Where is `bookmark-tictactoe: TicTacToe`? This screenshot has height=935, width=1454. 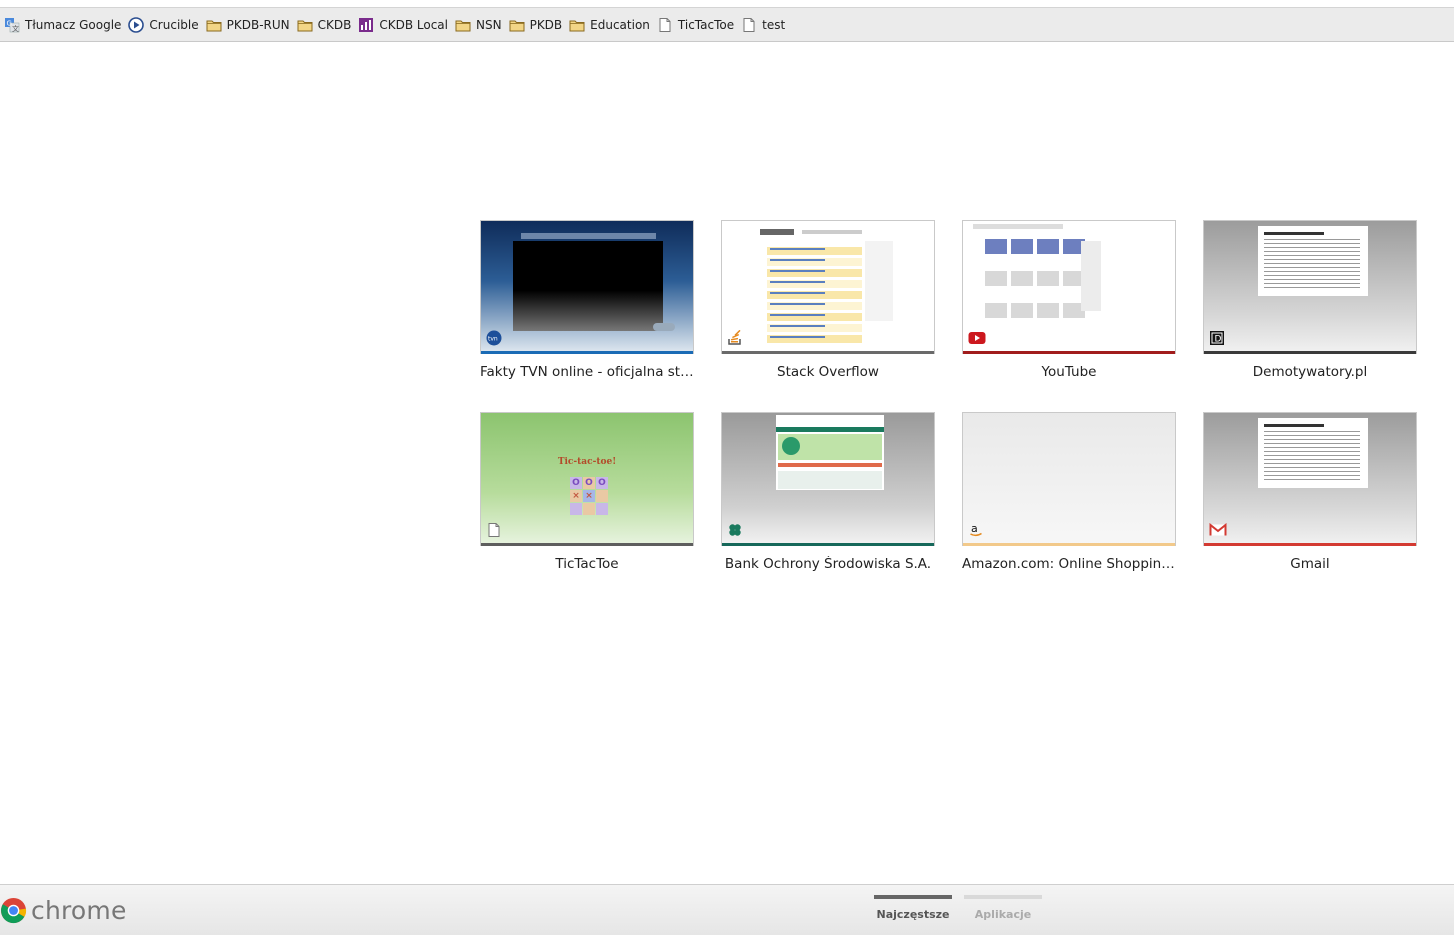 bookmark-tictactoe: TicTacToe is located at coordinates (697, 25).